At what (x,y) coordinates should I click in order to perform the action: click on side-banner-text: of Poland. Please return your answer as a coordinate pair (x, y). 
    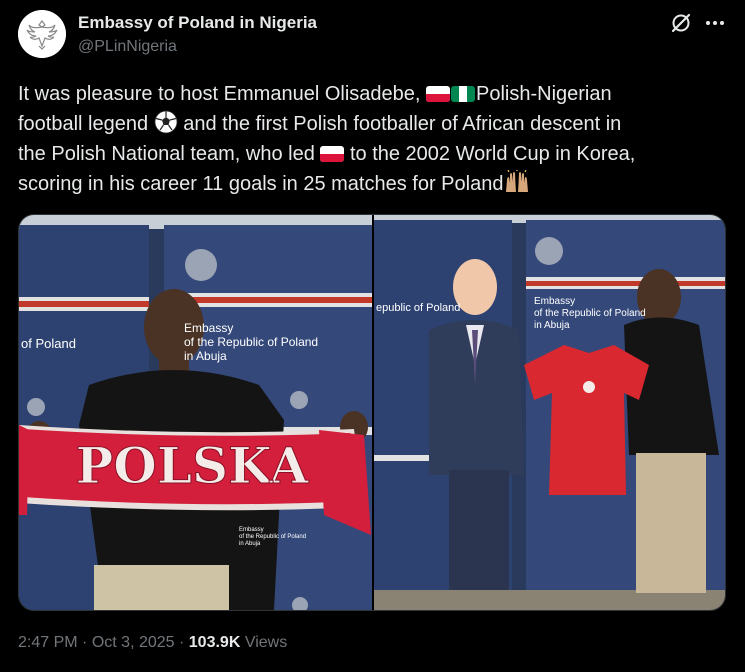
    Looking at the image, I should click on (48, 343).